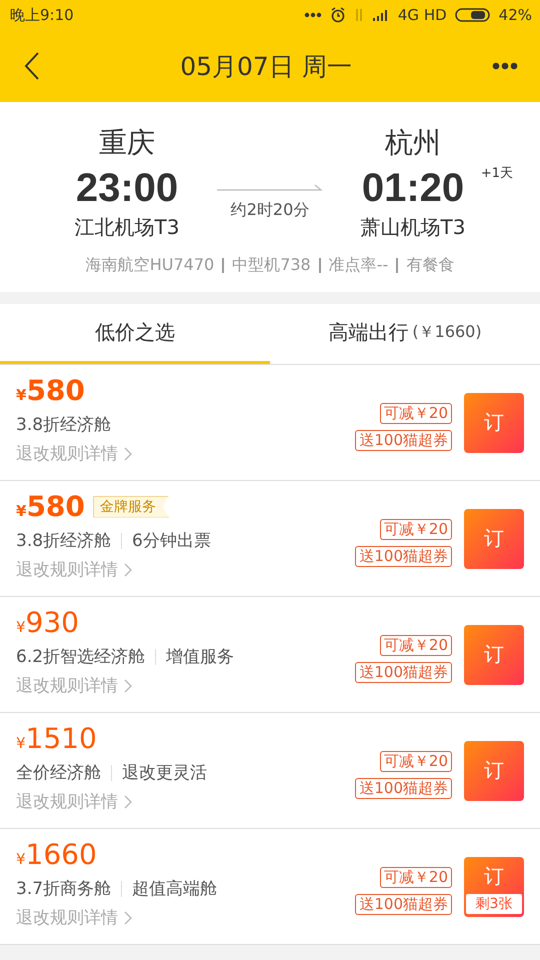 The image size is (540, 960). Describe the element at coordinates (270, 210) in the screenshot. I see `flight-duration: 约2时20分` at that location.